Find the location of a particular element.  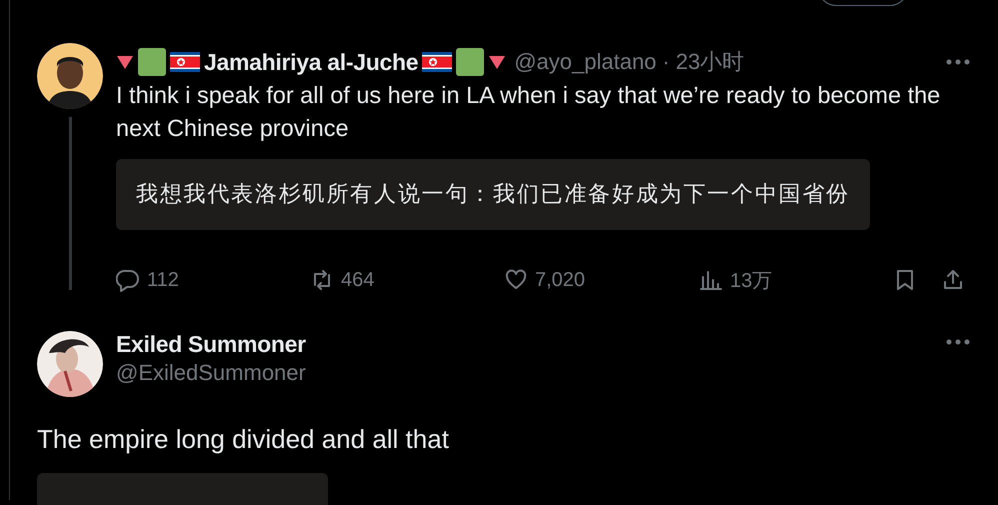

post-text: I think i speak for all of us here in LA when i say that we’re ready to become the next Chinese province is located at coordinates (529, 112).